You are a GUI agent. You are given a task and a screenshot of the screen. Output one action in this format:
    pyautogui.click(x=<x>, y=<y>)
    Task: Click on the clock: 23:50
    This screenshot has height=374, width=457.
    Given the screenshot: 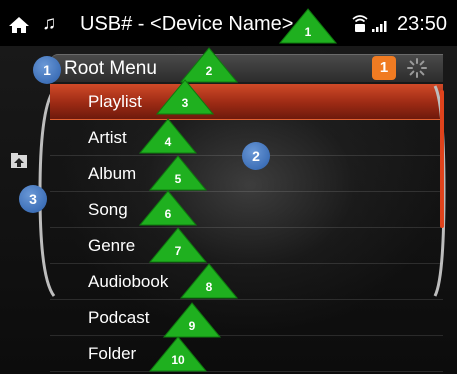 What is the action you would take?
    pyautogui.click(x=422, y=24)
    